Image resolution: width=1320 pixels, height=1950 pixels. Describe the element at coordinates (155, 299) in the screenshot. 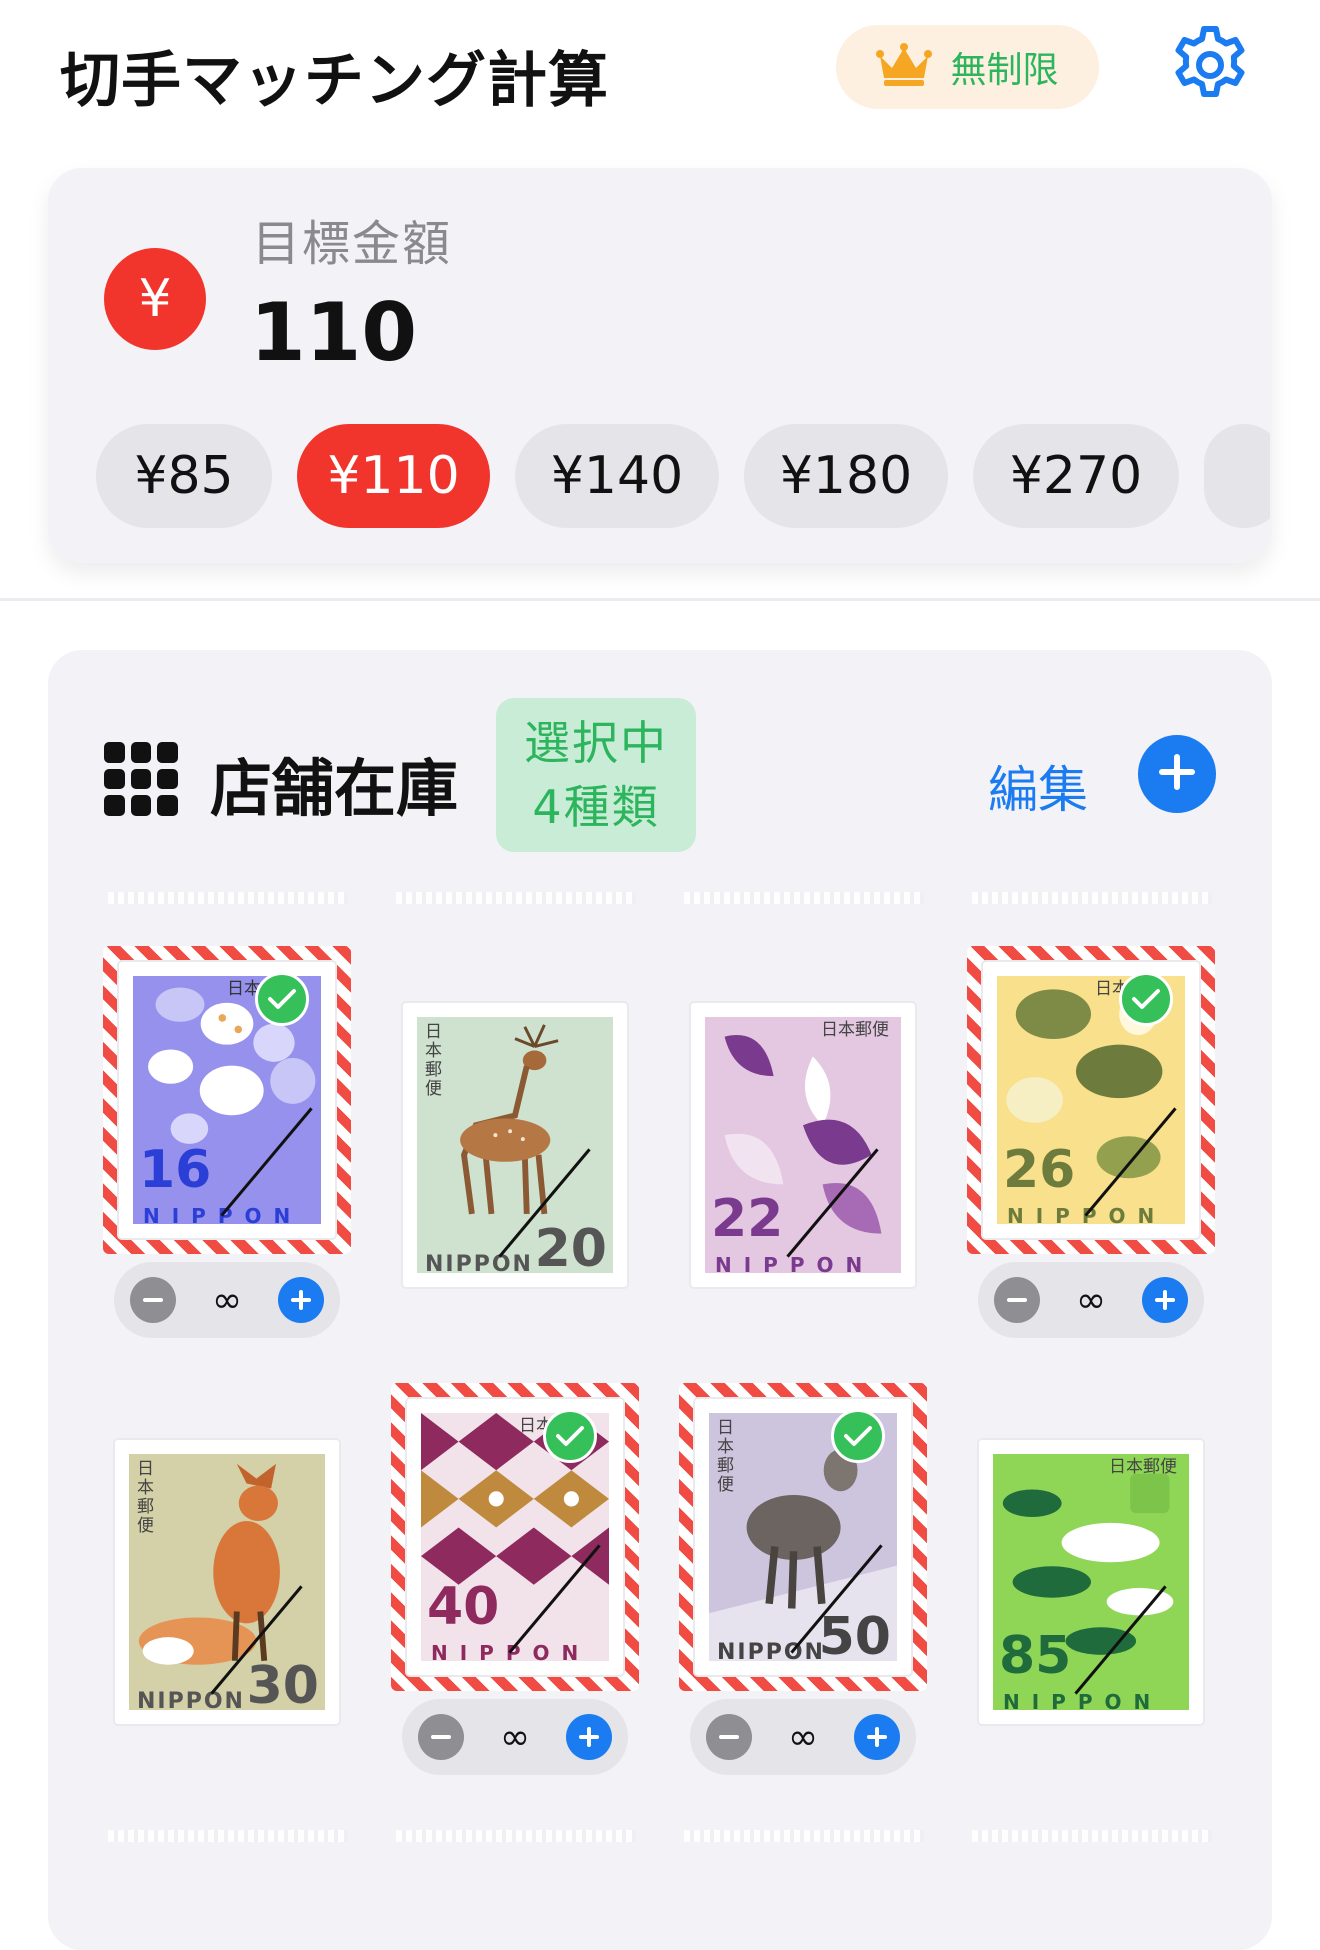

I see `yen-icon: ¥` at that location.